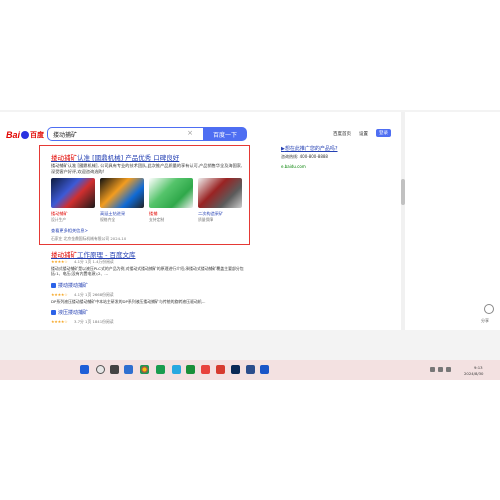  Describe the element at coordinates (64, 255) in the screenshot. I see `result-keyword: 搂动捕矿` at that location.